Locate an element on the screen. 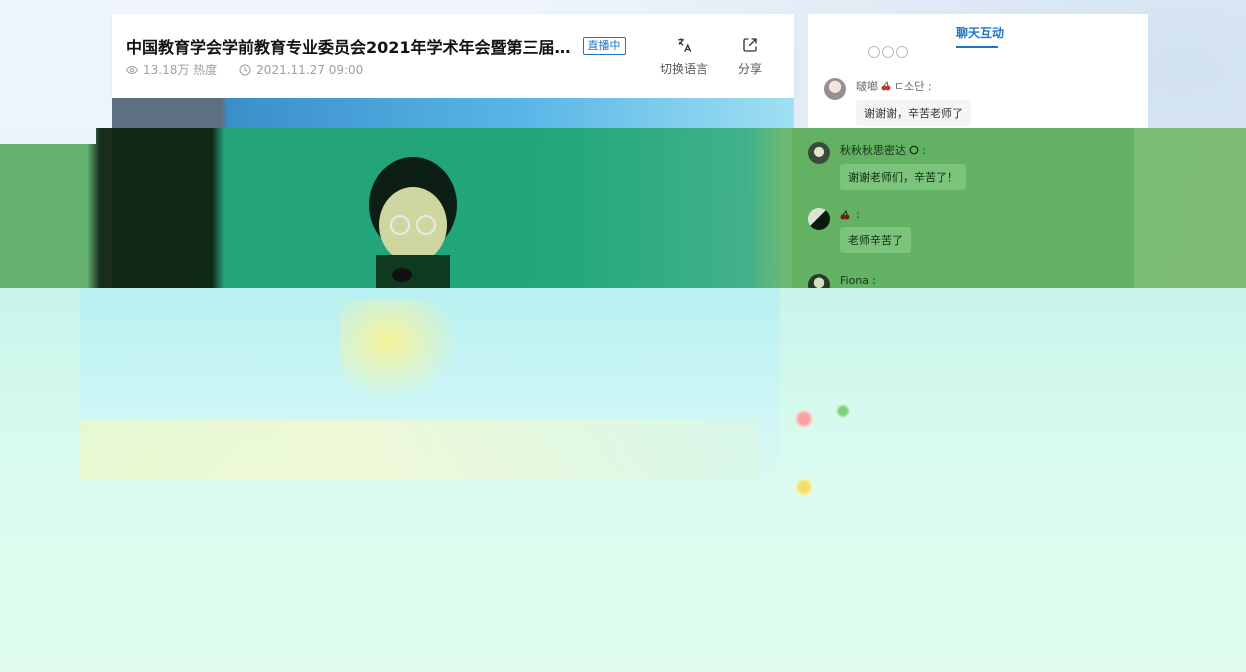 The height and width of the screenshot is (672, 1246). live-status-badge: 直播中 is located at coordinates (604, 46).